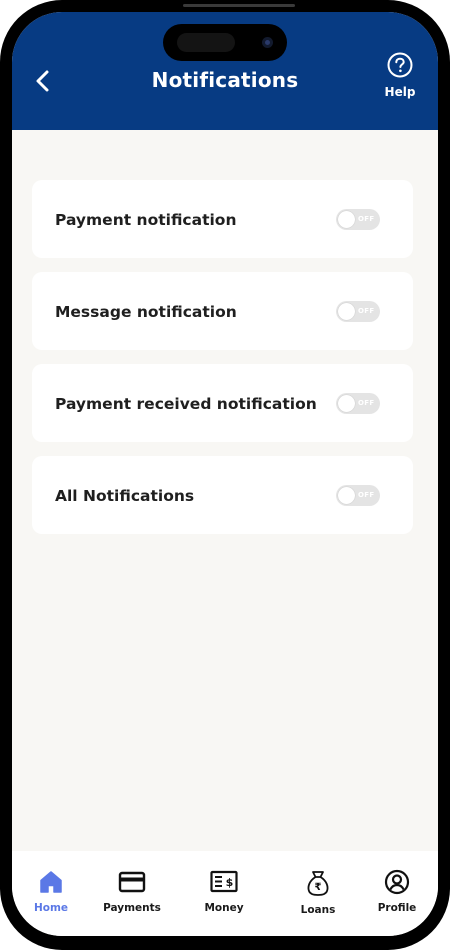  I want to click on dynamic-island, so click(225, 42).